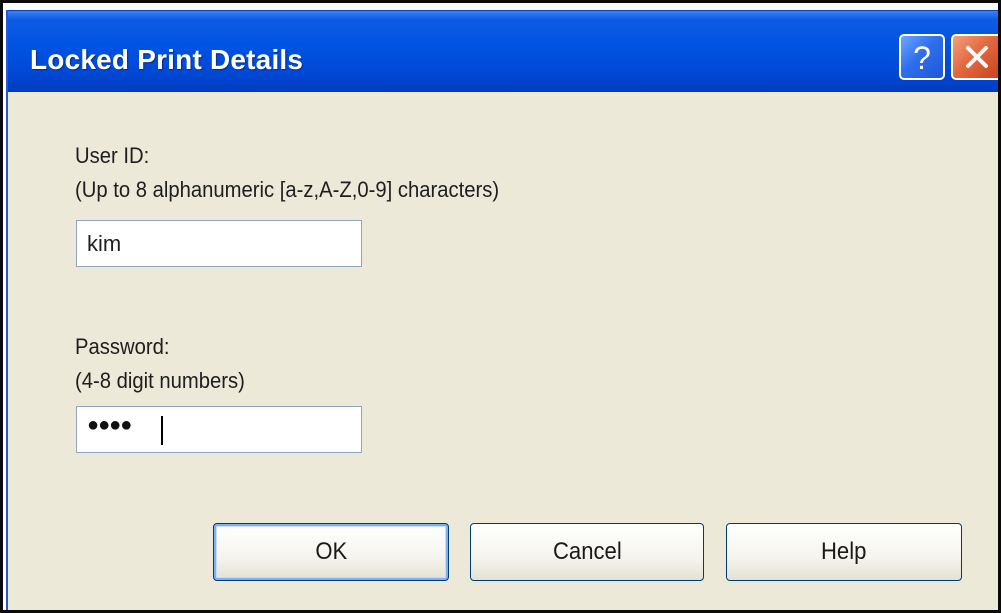  Describe the element at coordinates (219, 429) in the screenshot. I see `password-input: ●●●●` at that location.